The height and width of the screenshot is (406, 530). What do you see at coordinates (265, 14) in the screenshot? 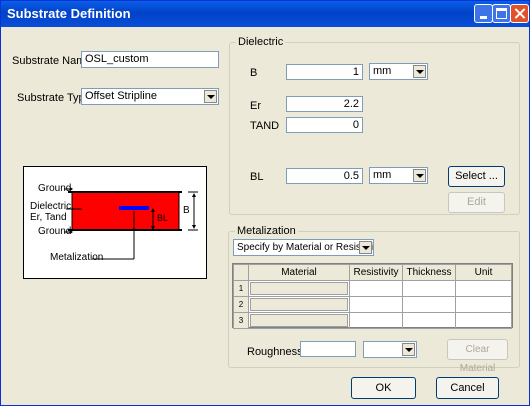
I see `title-bar: Substrate Definition` at bounding box center [265, 14].